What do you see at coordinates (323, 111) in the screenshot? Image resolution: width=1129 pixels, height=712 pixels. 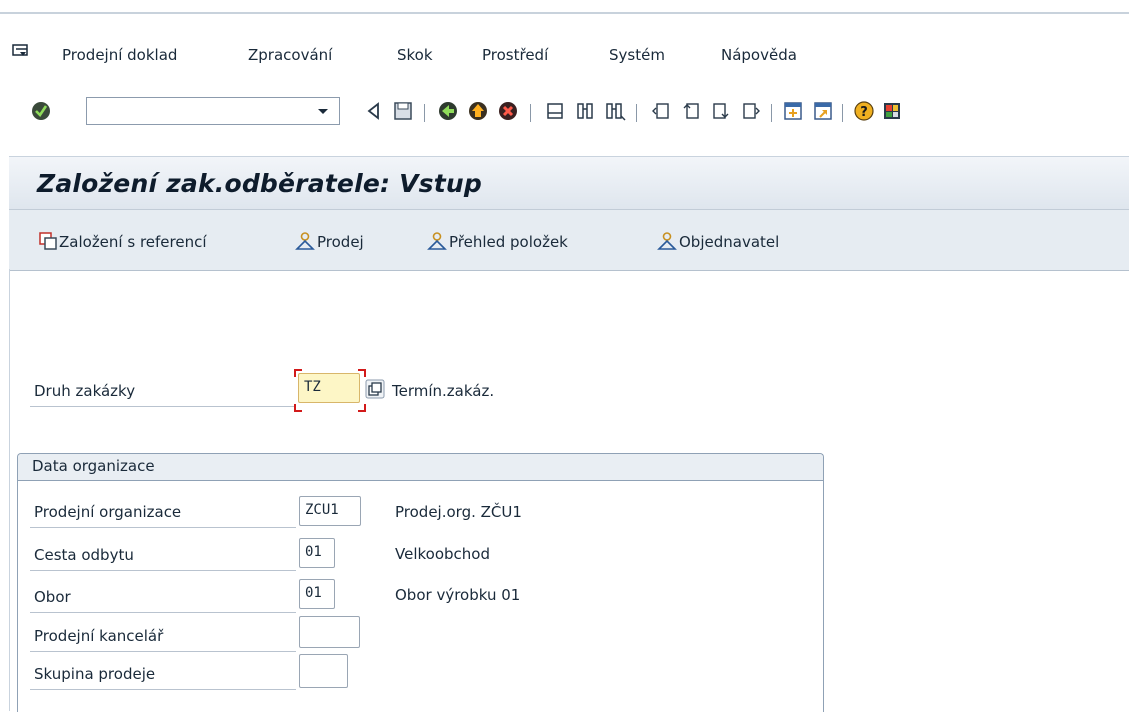 I see `chevron-down-icon` at bounding box center [323, 111].